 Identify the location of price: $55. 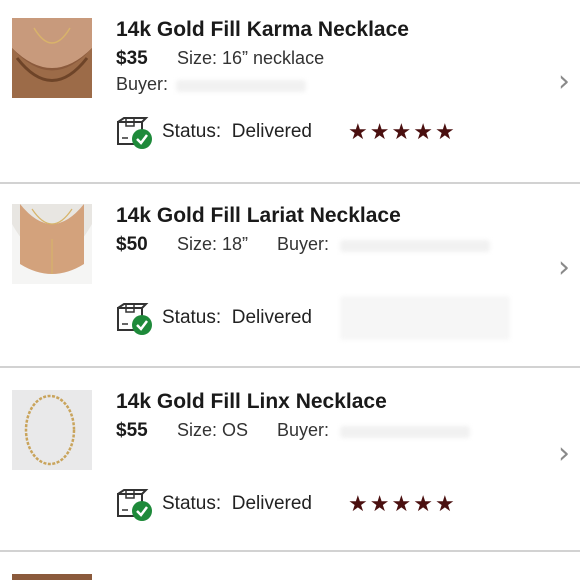
(132, 430).